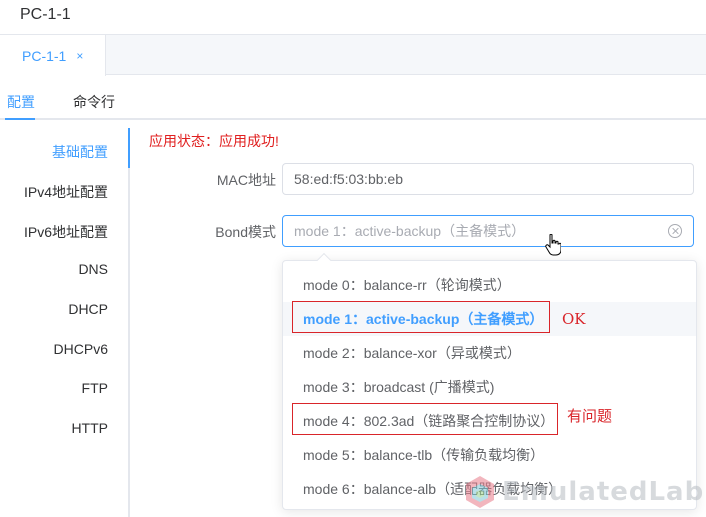 This screenshot has width=706, height=517. What do you see at coordinates (214, 141) in the screenshot?
I see `status-message: 应用状态：应用成功!` at bounding box center [214, 141].